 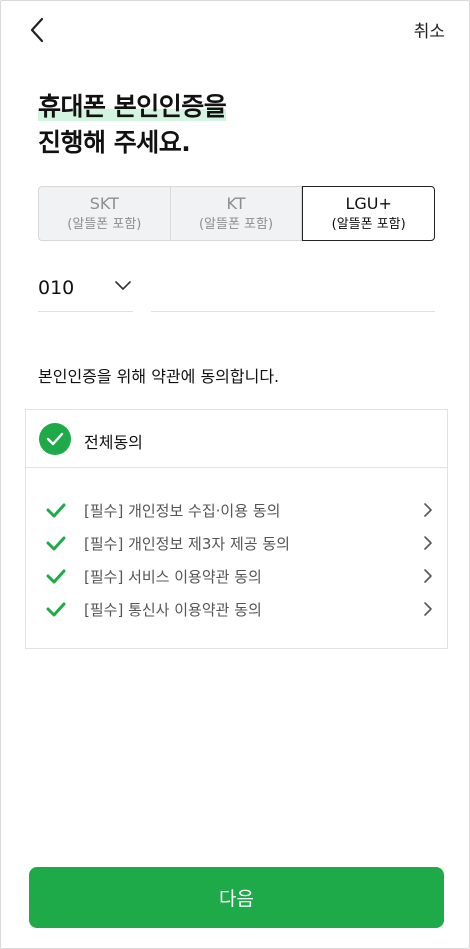 What do you see at coordinates (236, 203) in the screenshot?
I see `carrier-name: KT` at bounding box center [236, 203].